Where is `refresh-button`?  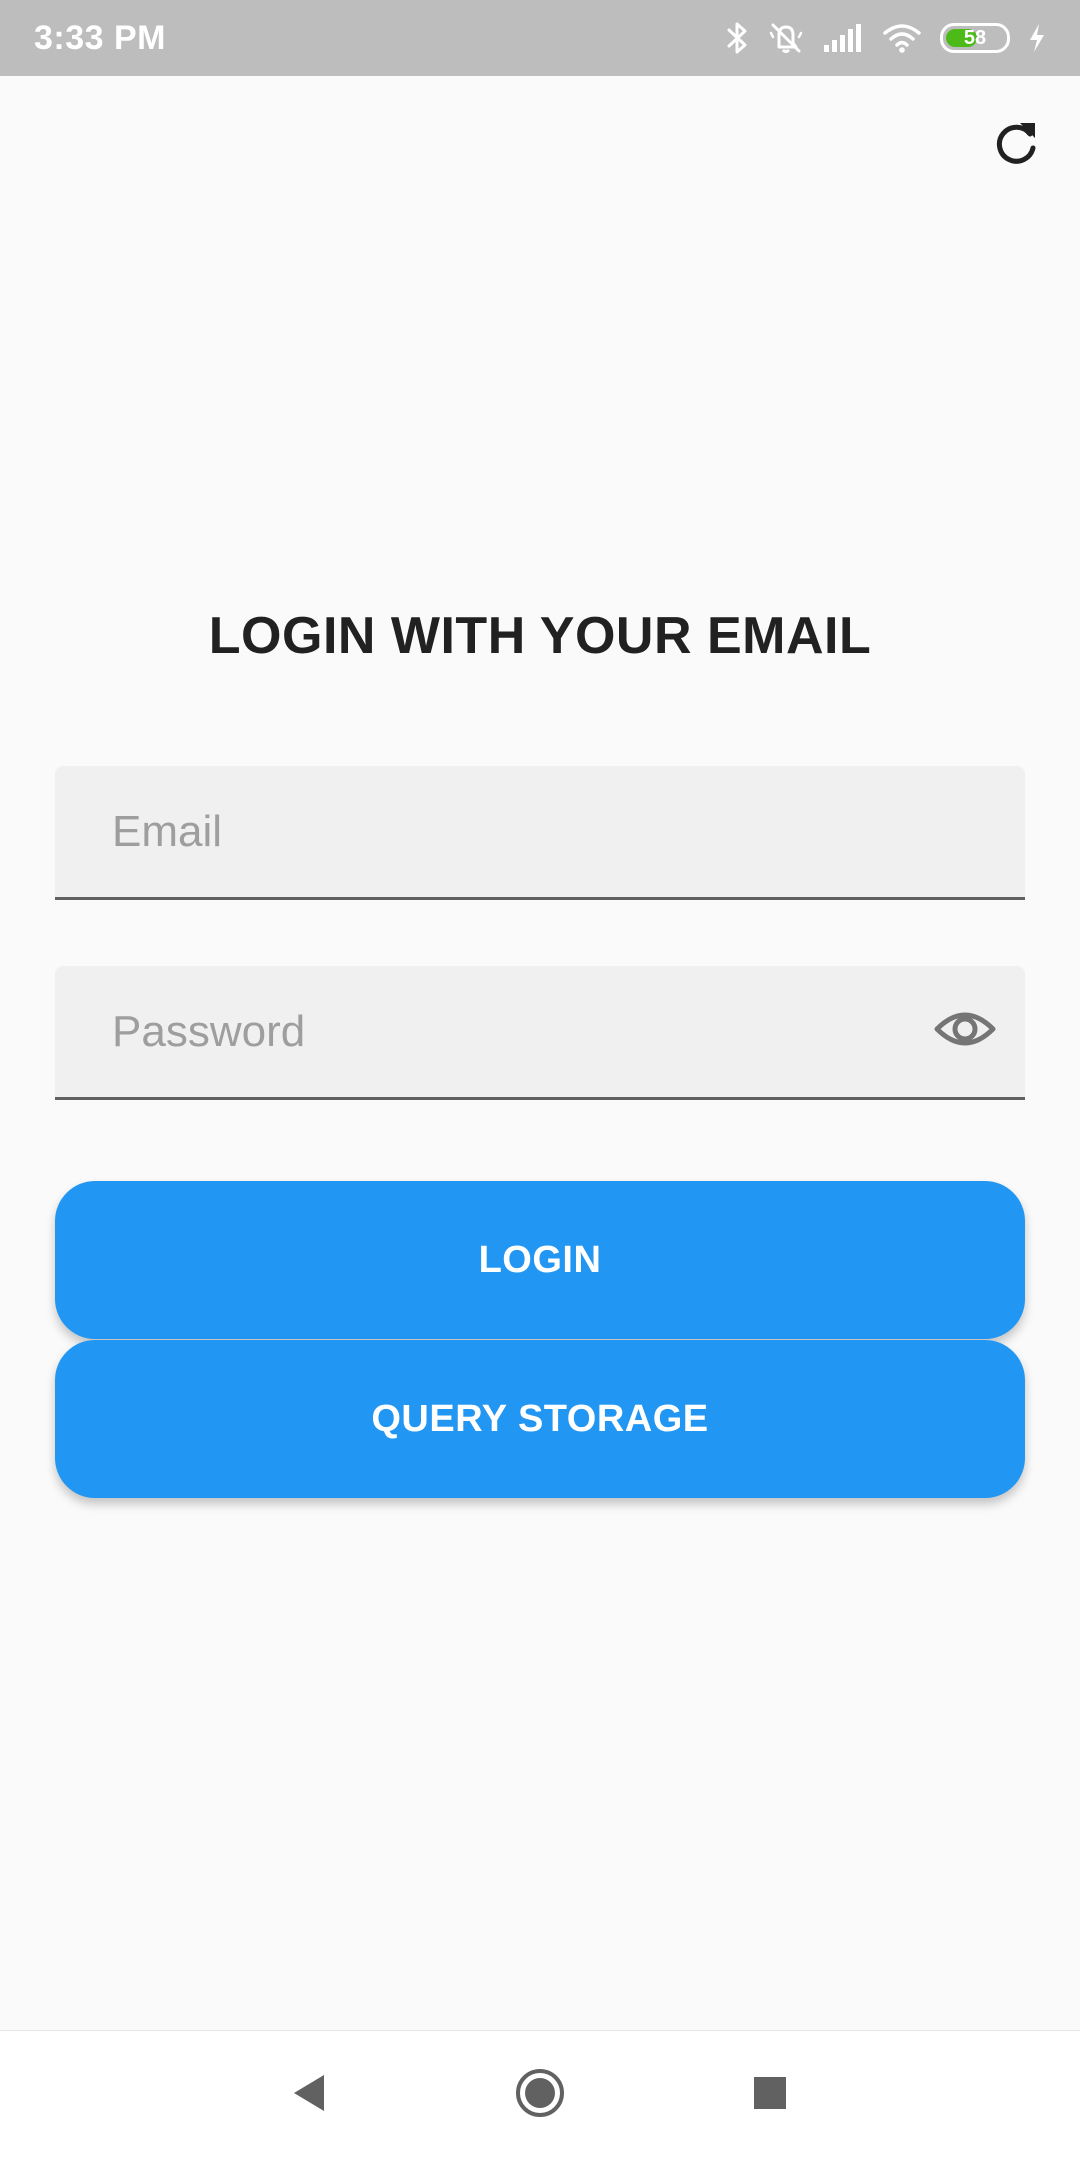
refresh-button is located at coordinates (1016, 146).